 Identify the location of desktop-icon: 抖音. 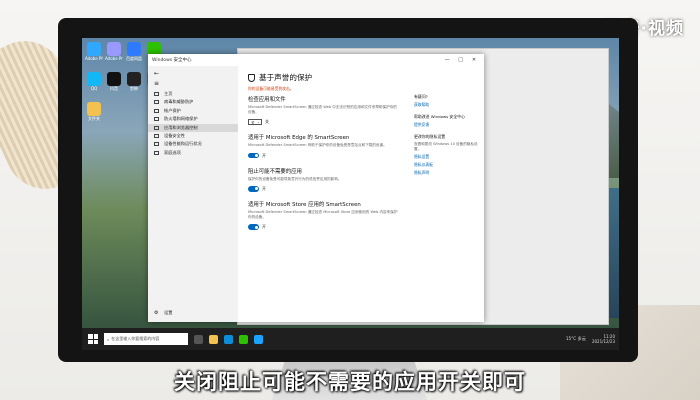
(114, 84).